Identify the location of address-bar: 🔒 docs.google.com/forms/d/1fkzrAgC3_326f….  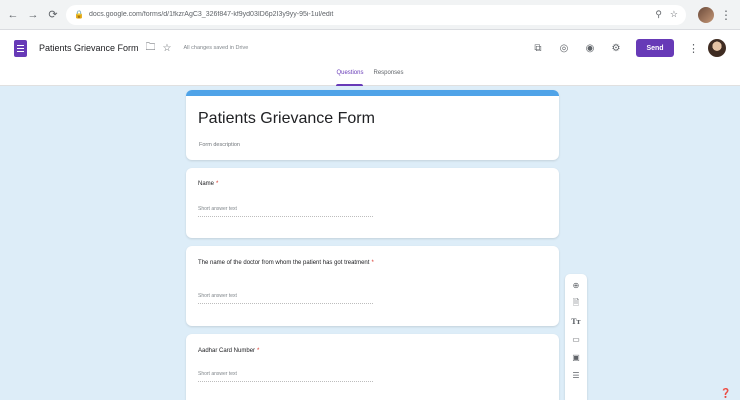
(376, 14).